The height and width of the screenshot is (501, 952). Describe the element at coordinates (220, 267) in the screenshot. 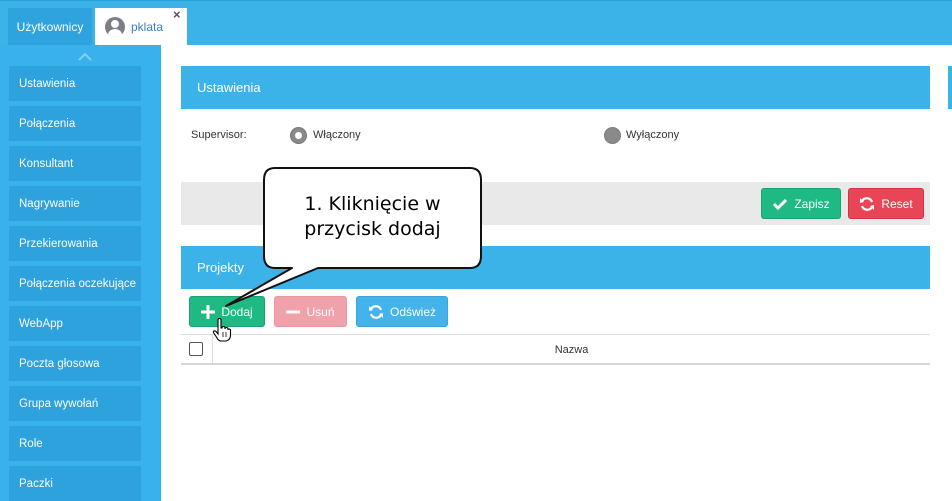

I see `projects-title: Projekty` at that location.